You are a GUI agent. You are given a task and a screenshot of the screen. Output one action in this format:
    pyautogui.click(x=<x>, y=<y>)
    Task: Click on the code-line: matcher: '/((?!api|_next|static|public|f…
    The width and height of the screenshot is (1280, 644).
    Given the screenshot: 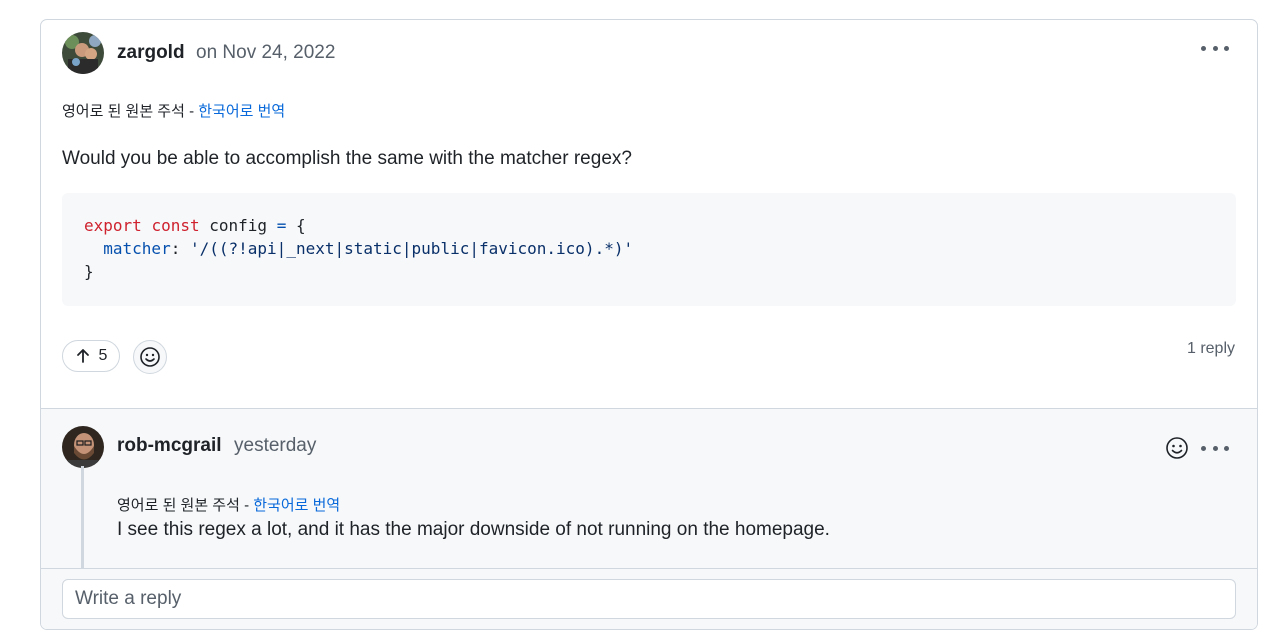 What is the action you would take?
    pyautogui.click(x=368, y=248)
    